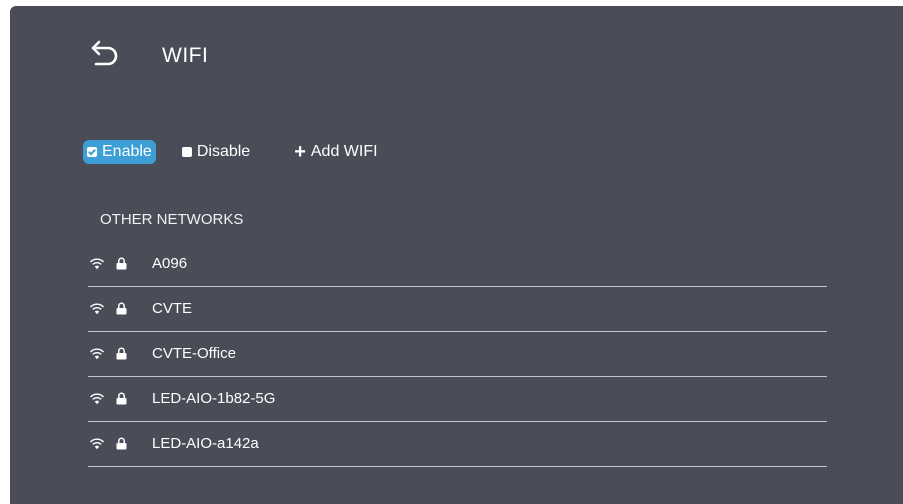 The width and height of the screenshot is (903, 504). I want to click on wifi-options-bar: Enable Disable + Add WIFI, so click(230, 152).